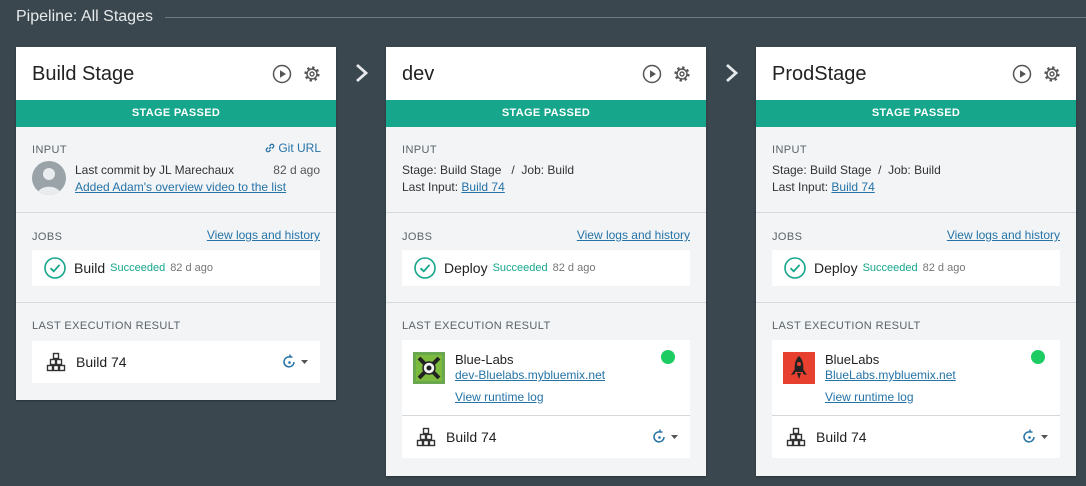 The image size is (1086, 486). What do you see at coordinates (799, 368) in the screenshot?
I see `rocket-app-icon` at bounding box center [799, 368].